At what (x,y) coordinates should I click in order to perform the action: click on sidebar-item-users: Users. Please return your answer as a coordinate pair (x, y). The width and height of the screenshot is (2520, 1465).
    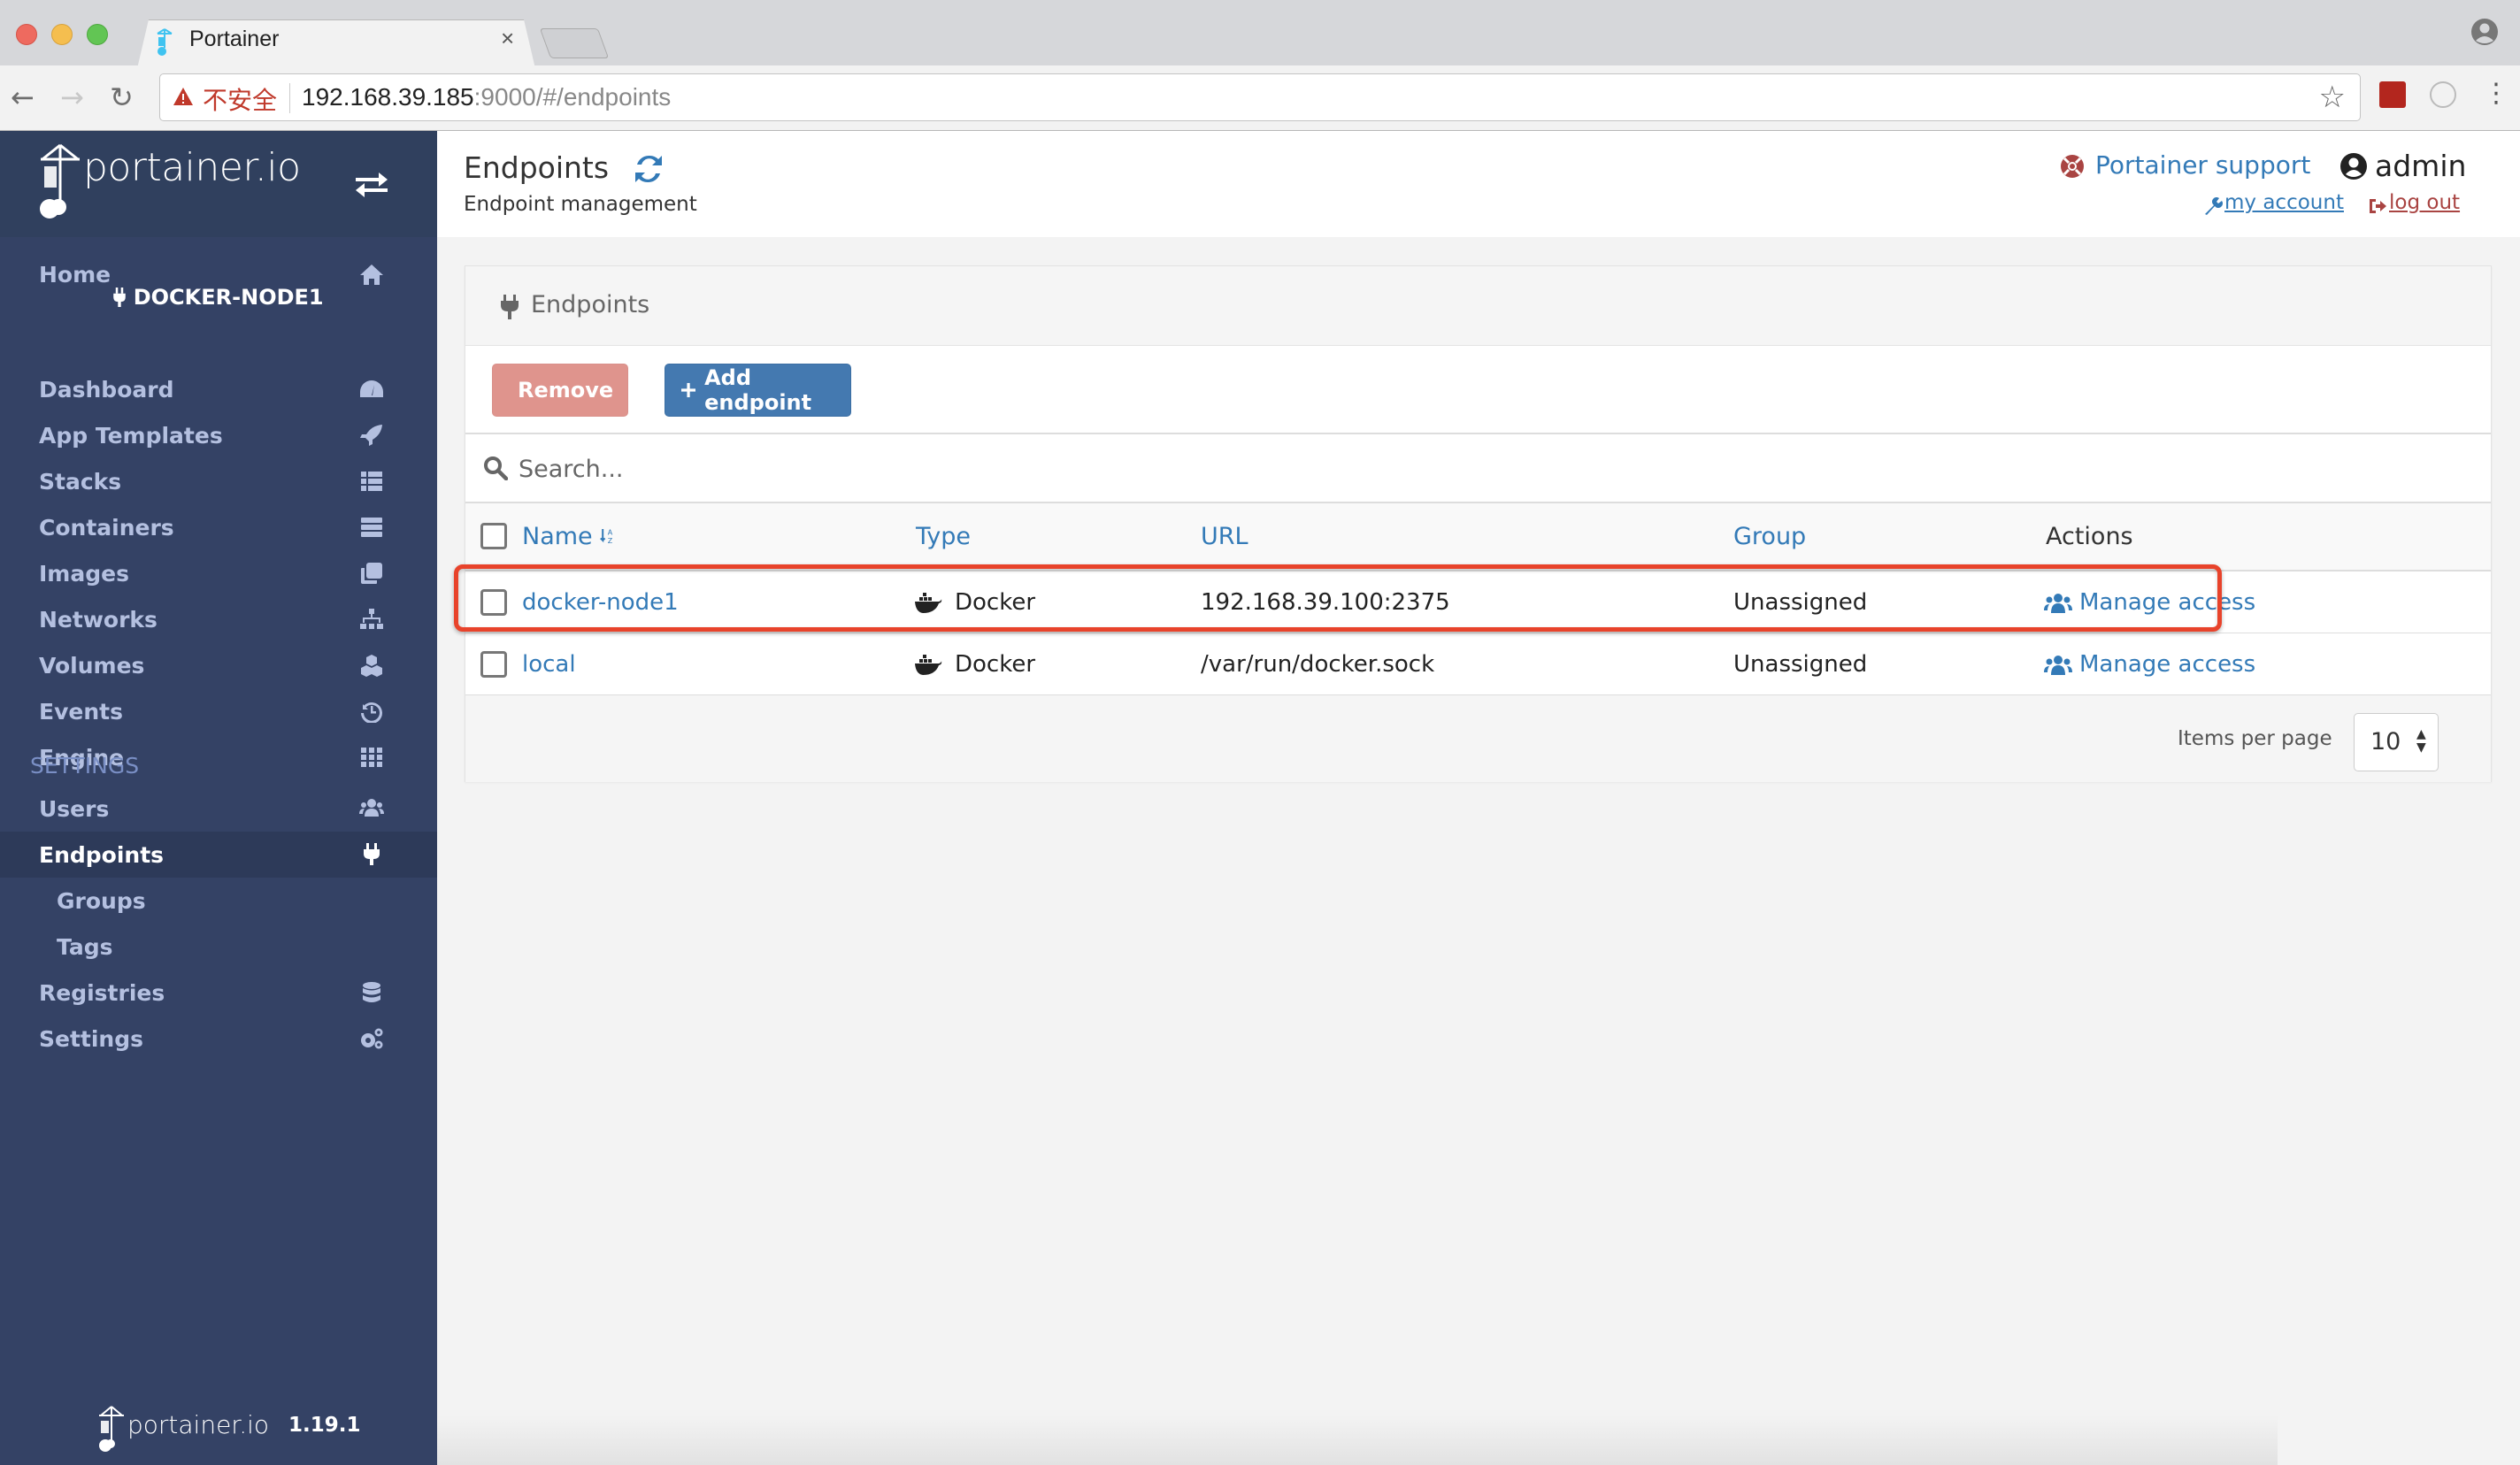
    Looking at the image, I should click on (218, 809).